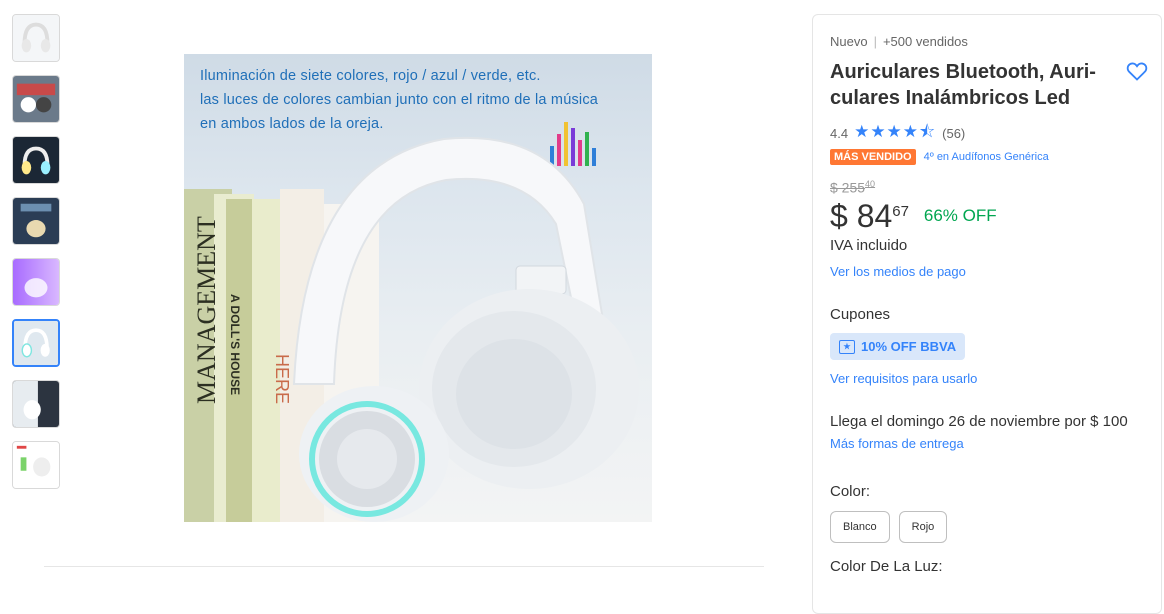 The image size is (1164, 614). I want to click on original-price-int: $ 255, so click(848, 187).